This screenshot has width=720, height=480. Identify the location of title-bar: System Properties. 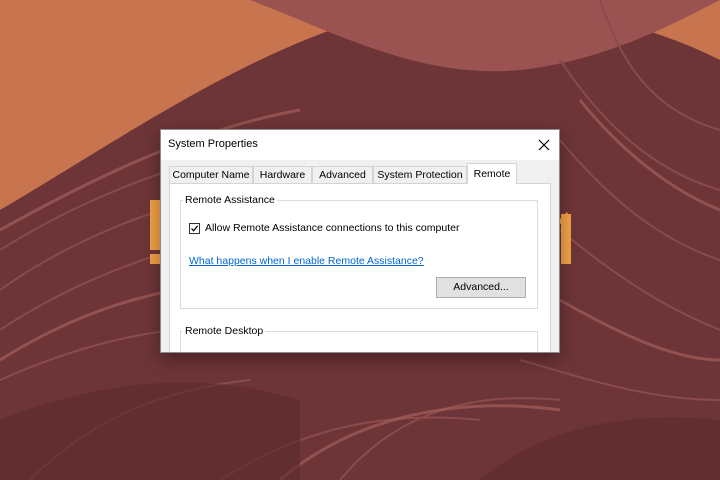
(360, 145).